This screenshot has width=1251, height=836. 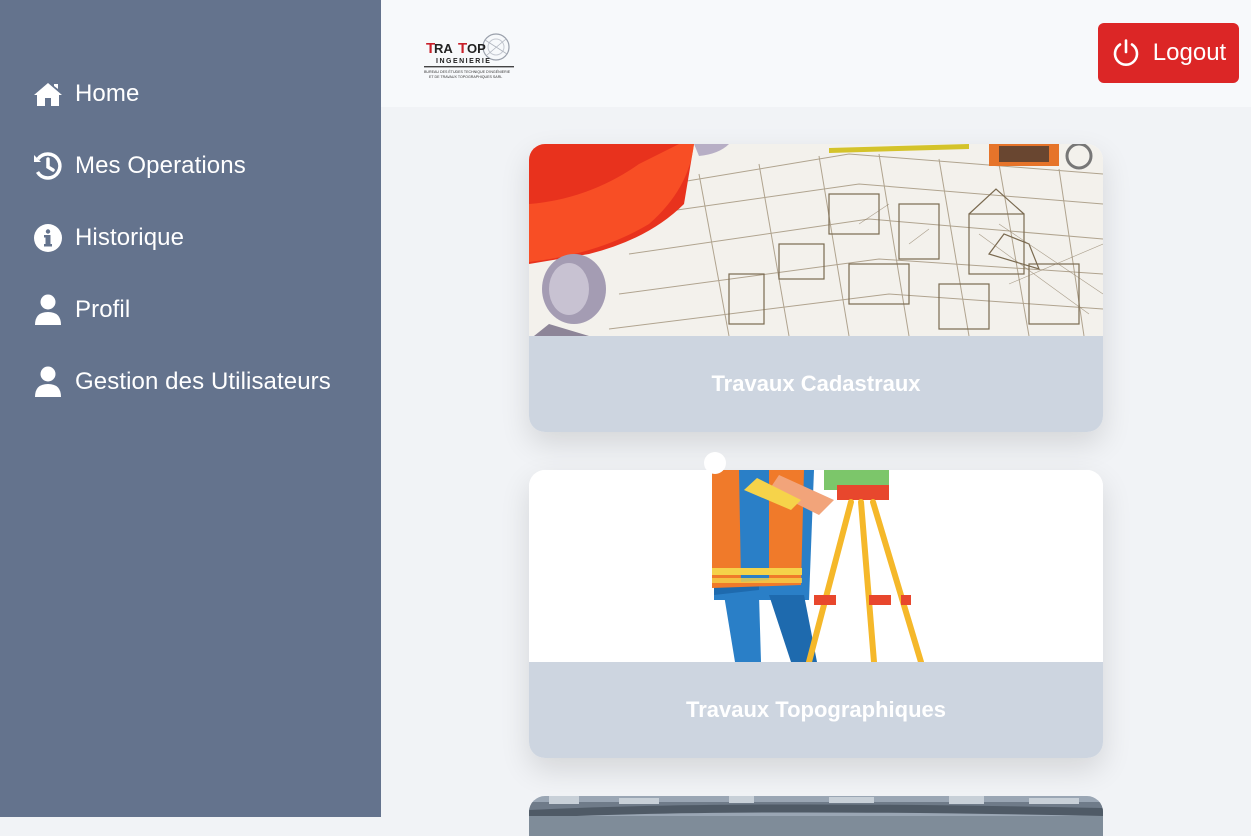 What do you see at coordinates (48, 166) in the screenshot?
I see `history-icon` at bounding box center [48, 166].